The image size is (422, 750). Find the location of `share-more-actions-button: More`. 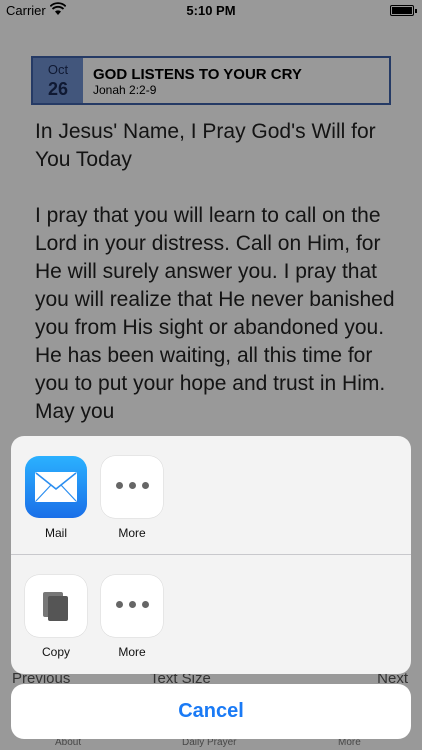

share-more-actions-button: More is located at coordinates (132, 617).